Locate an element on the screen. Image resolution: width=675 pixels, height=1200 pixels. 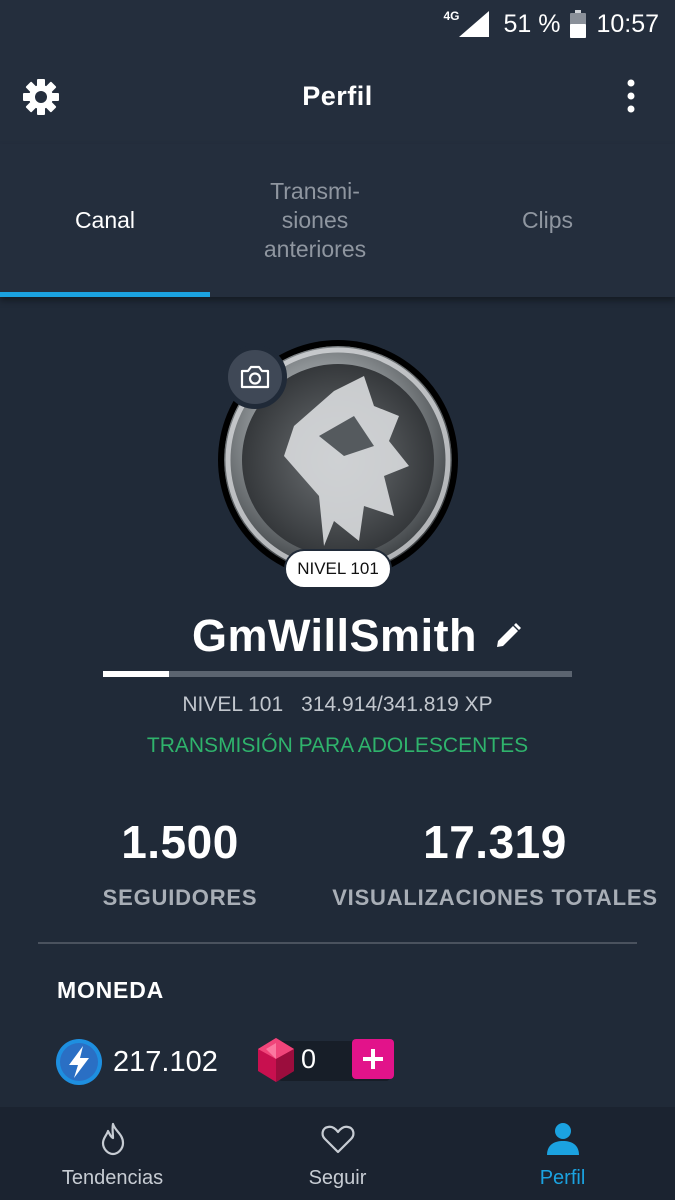
change-photo-button is located at coordinates (255, 377).